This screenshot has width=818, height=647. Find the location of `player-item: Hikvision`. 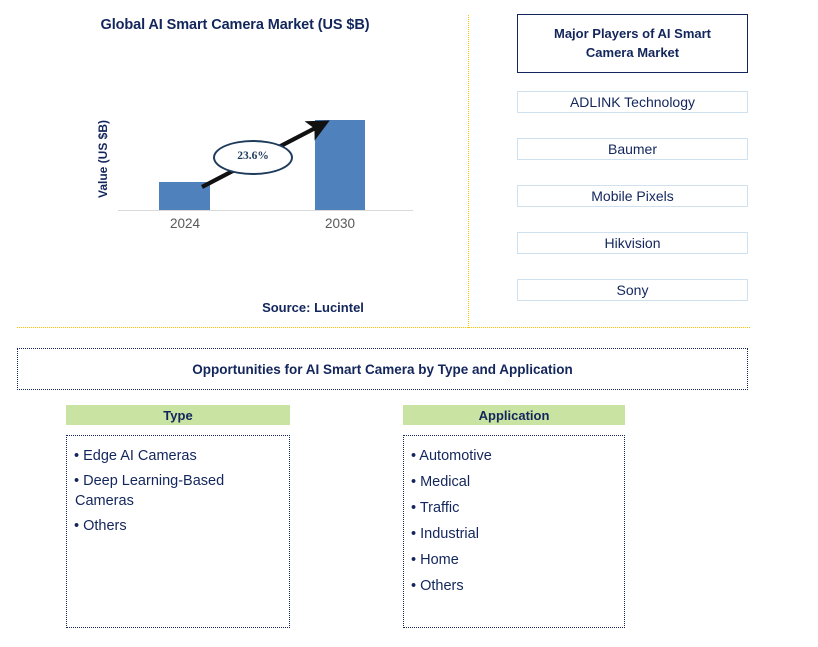

player-item: Hikvision is located at coordinates (632, 243).